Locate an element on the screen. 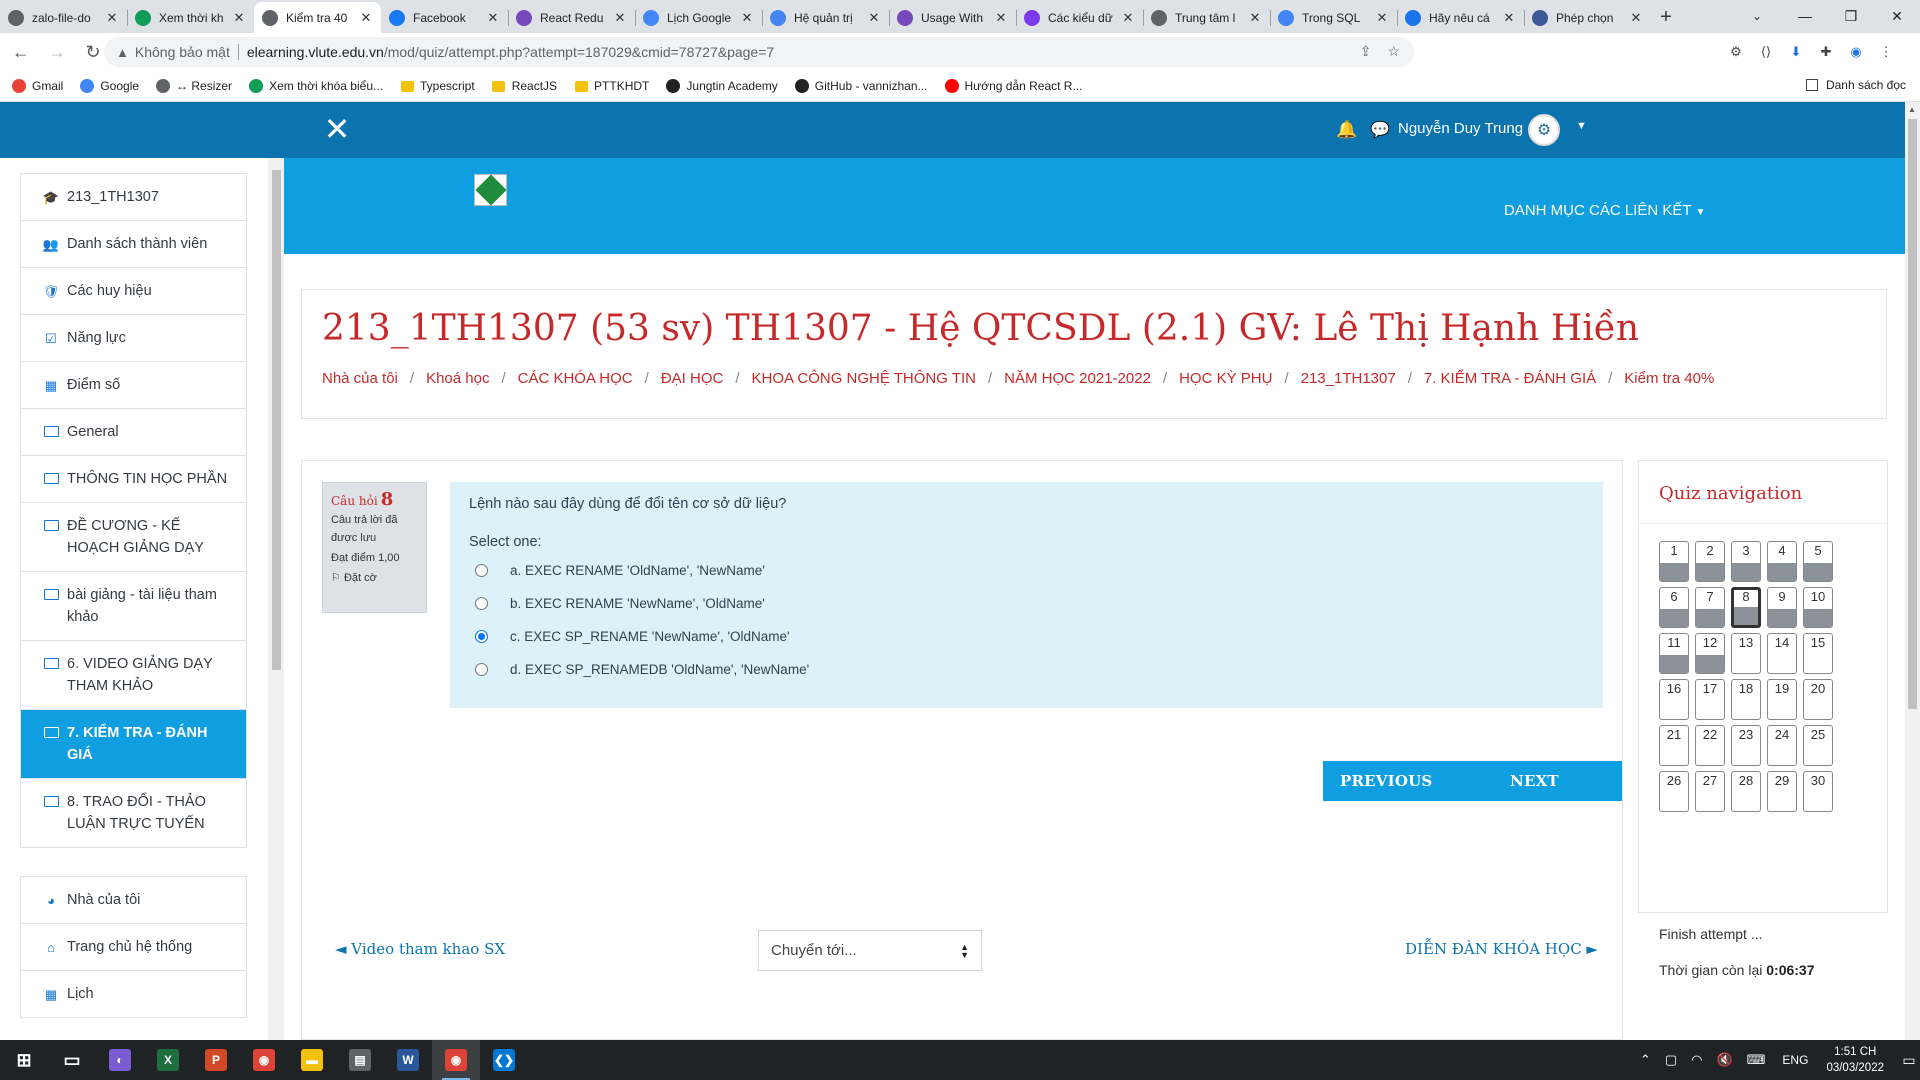  close-window-button: ✕ is located at coordinates (1897, 16).